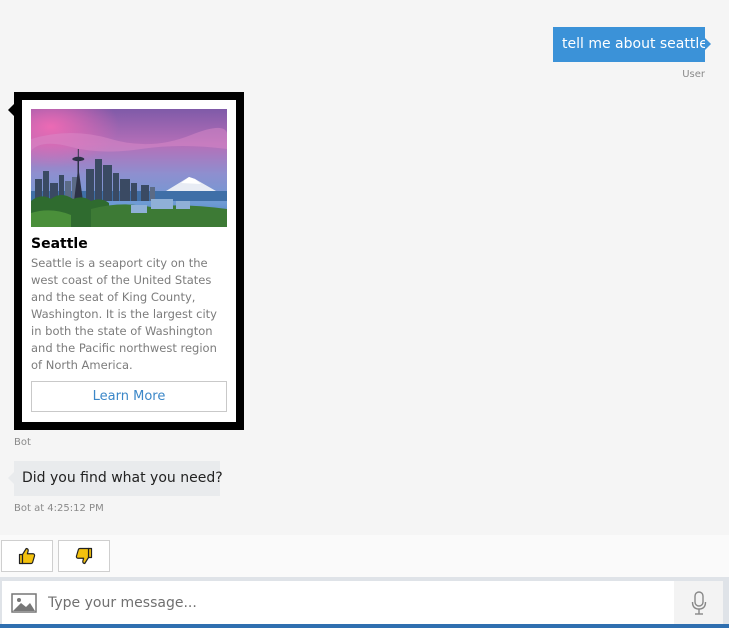 This screenshot has width=729, height=628. What do you see at coordinates (122, 478) in the screenshot?
I see `bot-message-text: Did you find what you need?` at bounding box center [122, 478].